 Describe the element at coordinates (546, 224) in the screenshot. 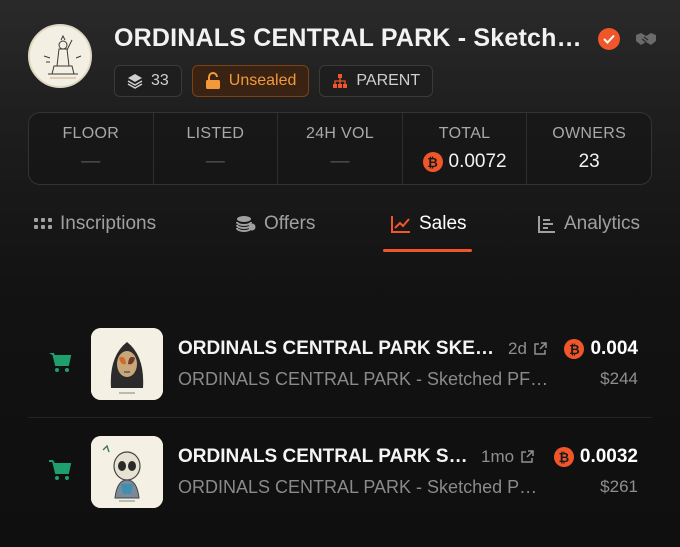

I see `bar-chart-icon` at that location.